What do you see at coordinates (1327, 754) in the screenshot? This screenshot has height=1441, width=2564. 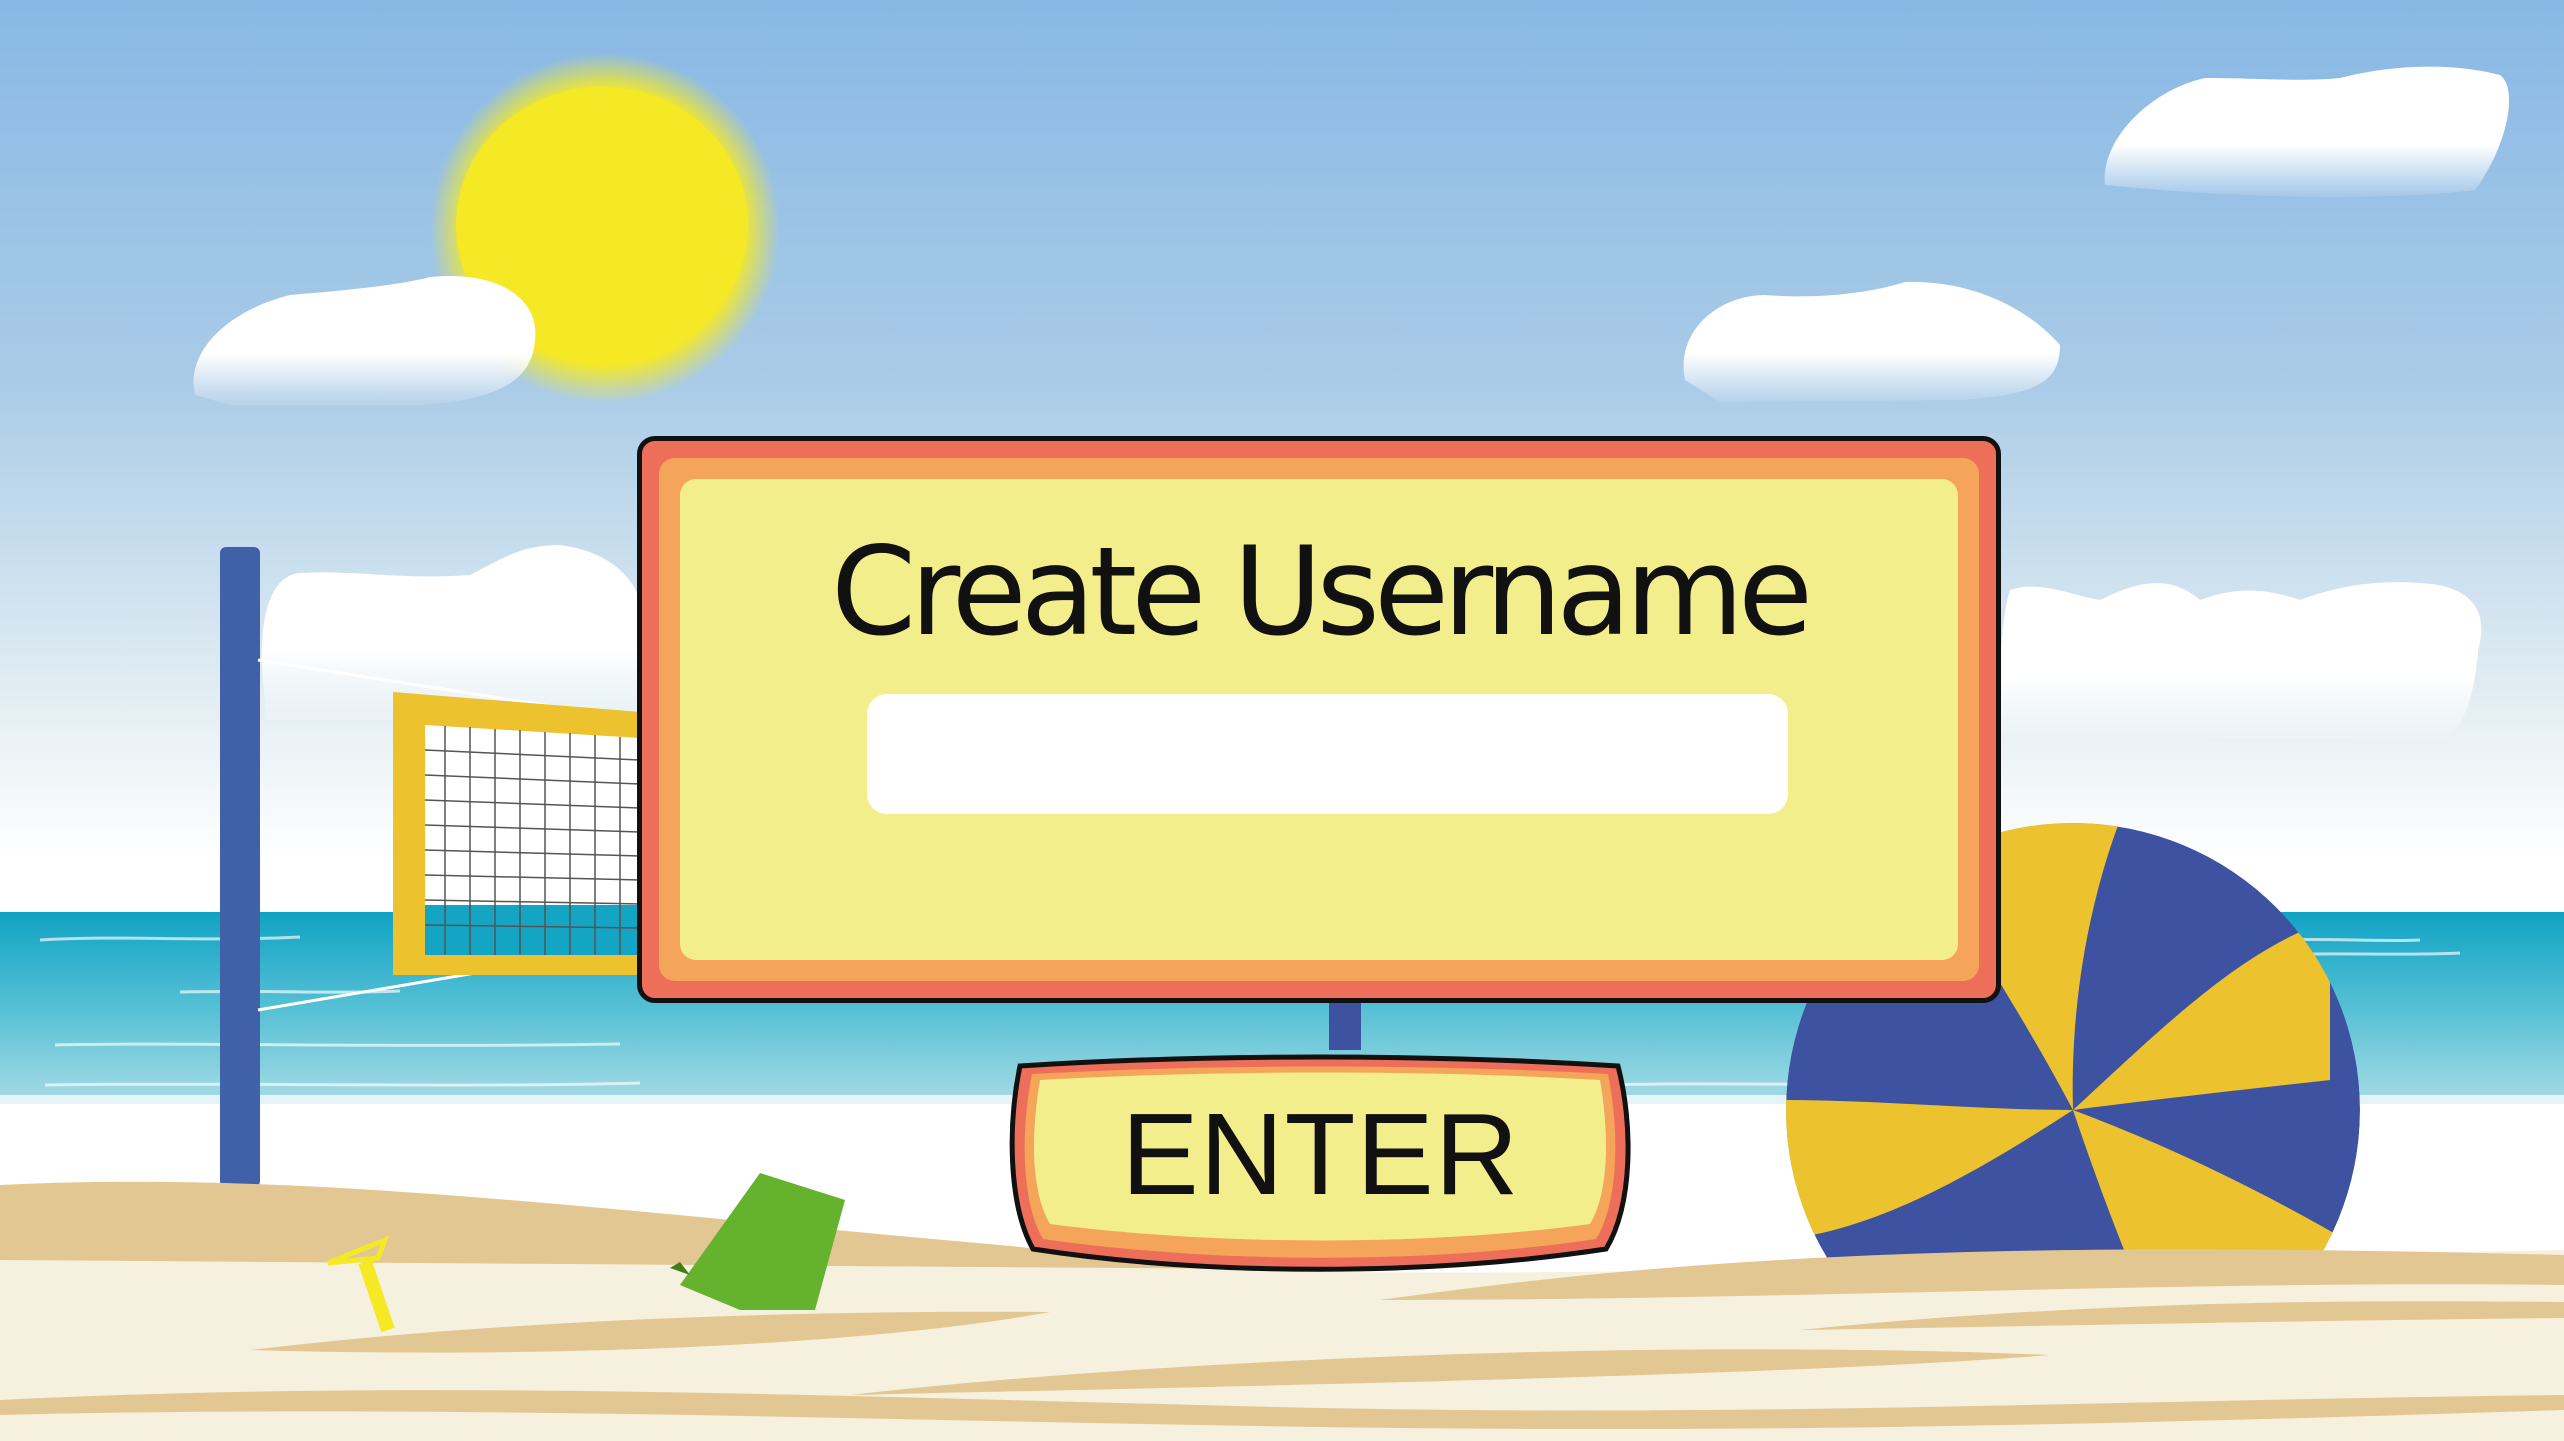 I see `username-input` at bounding box center [1327, 754].